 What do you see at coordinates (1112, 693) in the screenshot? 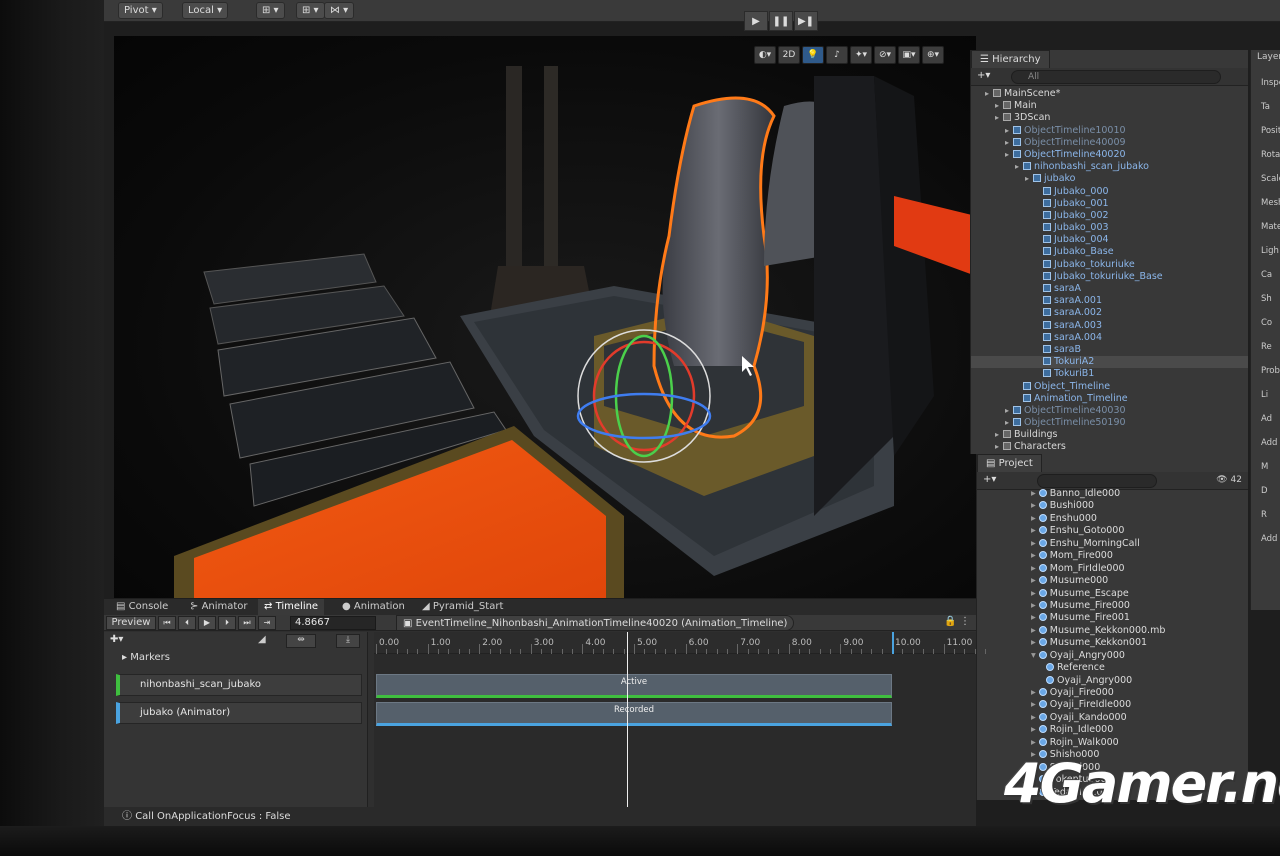
I see `project-item: ▸ Oyaji_Fire000` at bounding box center [1112, 693].